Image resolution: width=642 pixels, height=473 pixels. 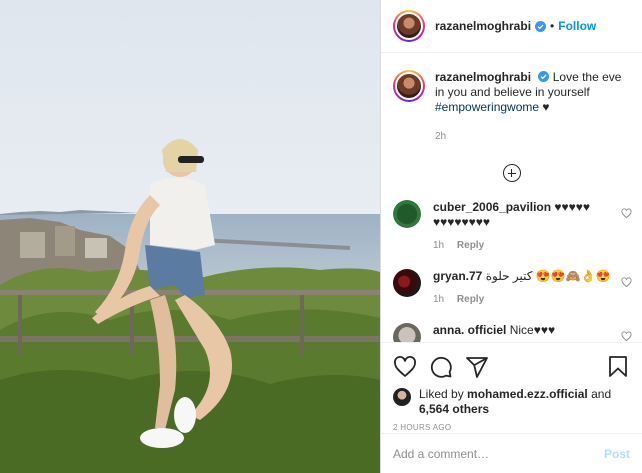 I want to click on load-more-comments, so click(x=511, y=173).